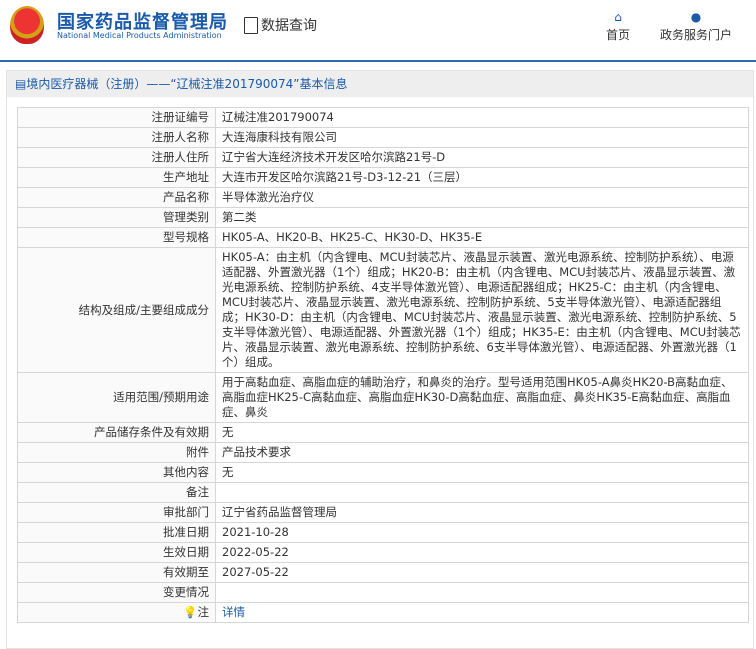  Describe the element at coordinates (116, 452) in the screenshot. I see `row-label: 附件` at that location.